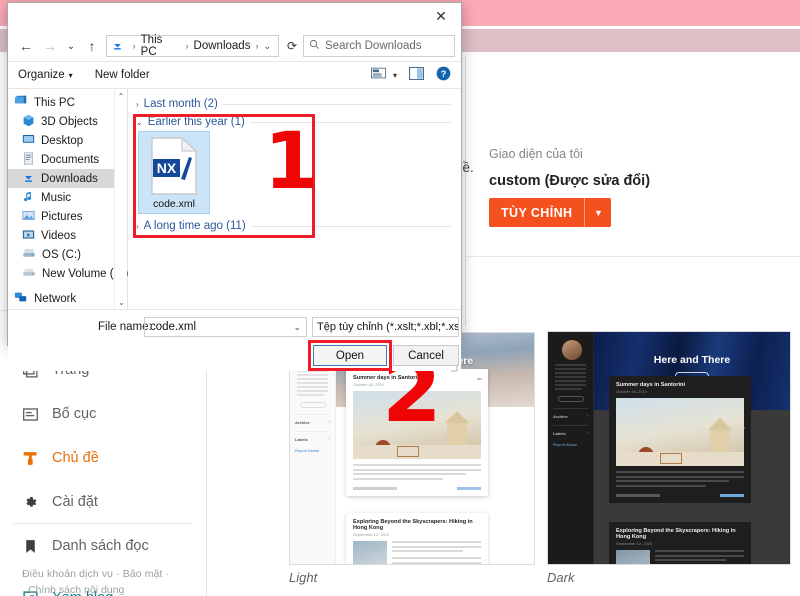 Image resolution: width=800 pixels, height=596 pixels. What do you see at coordinates (225, 327) in the screenshot?
I see `file-name-input: code.xml ⌄` at bounding box center [225, 327].